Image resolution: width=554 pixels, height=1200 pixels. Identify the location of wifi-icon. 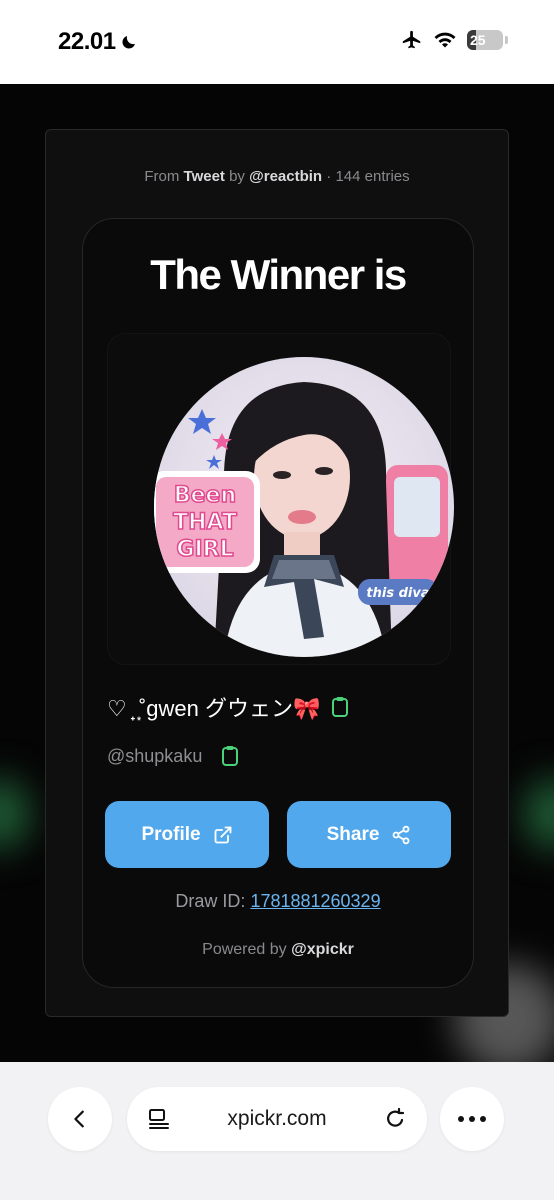
(445, 40).